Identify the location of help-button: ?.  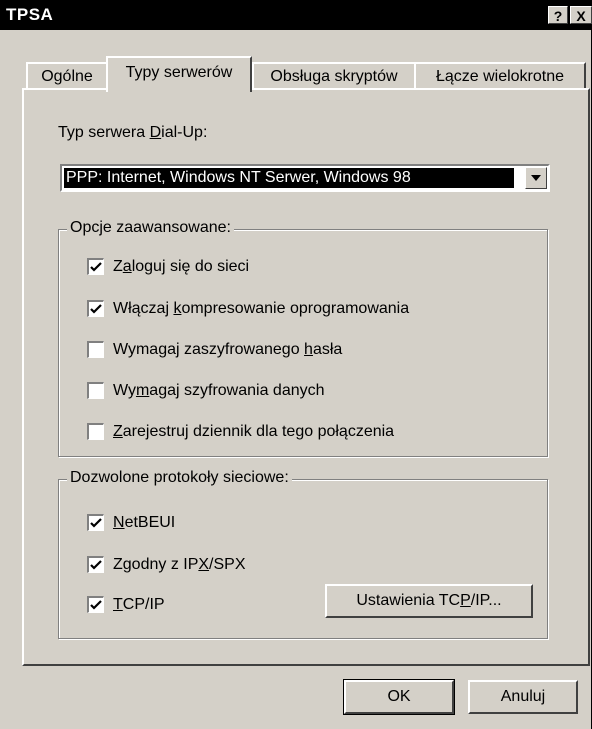
(558, 15).